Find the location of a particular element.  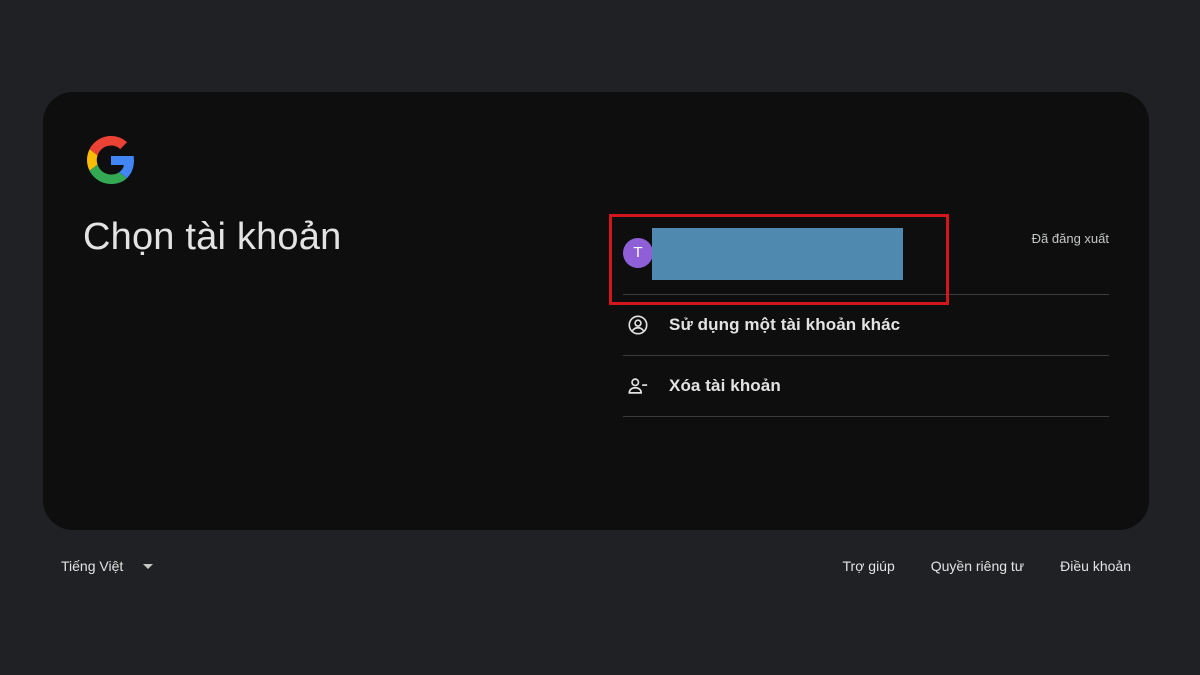

language-label: Tiếng Việt is located at coordinates (92, 566).